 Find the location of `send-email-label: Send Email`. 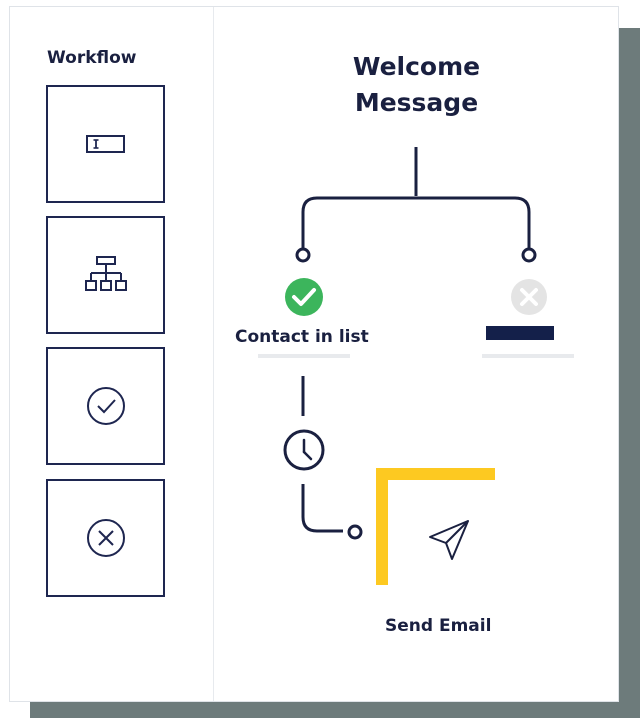

send-email-label: Send Email is located at coordinates (438, 626).